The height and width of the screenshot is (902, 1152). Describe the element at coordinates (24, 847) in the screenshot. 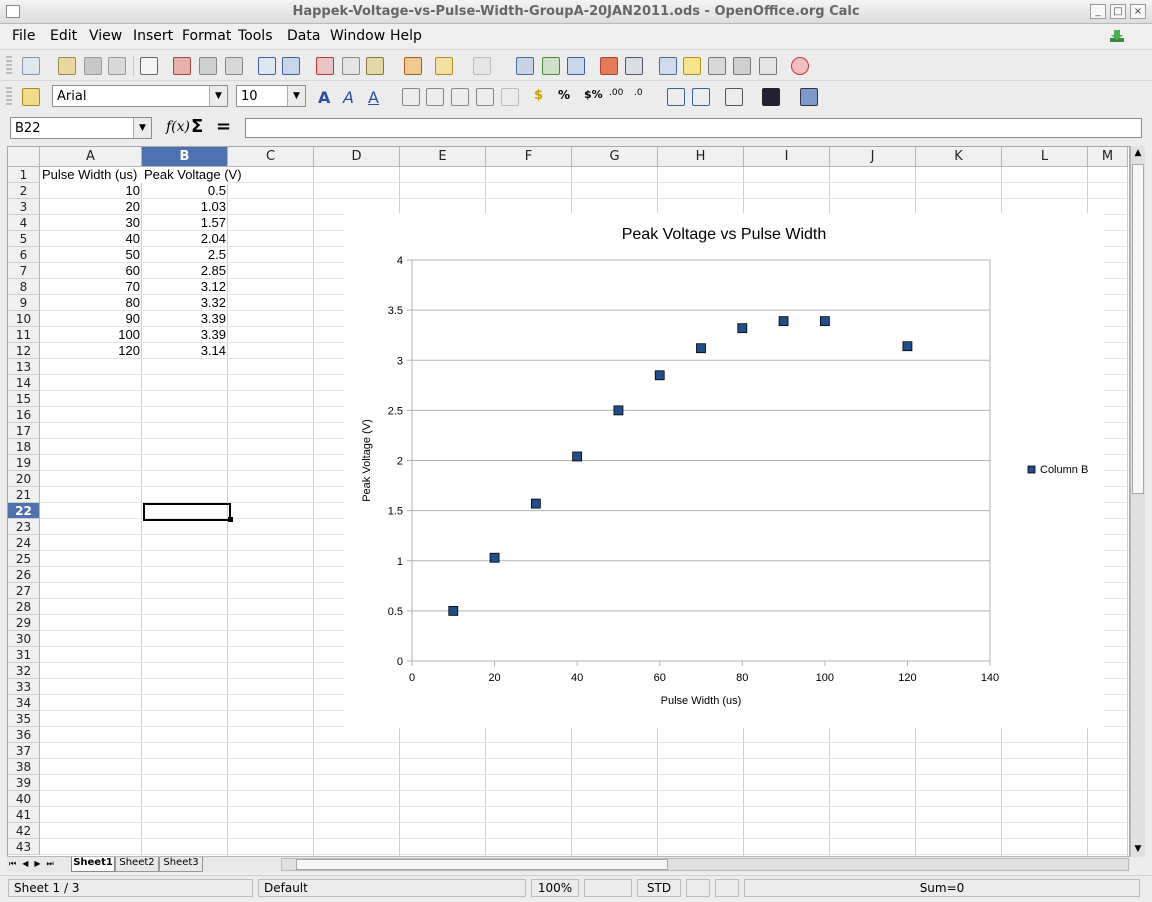

I see `row-header-43: 43` at that location.